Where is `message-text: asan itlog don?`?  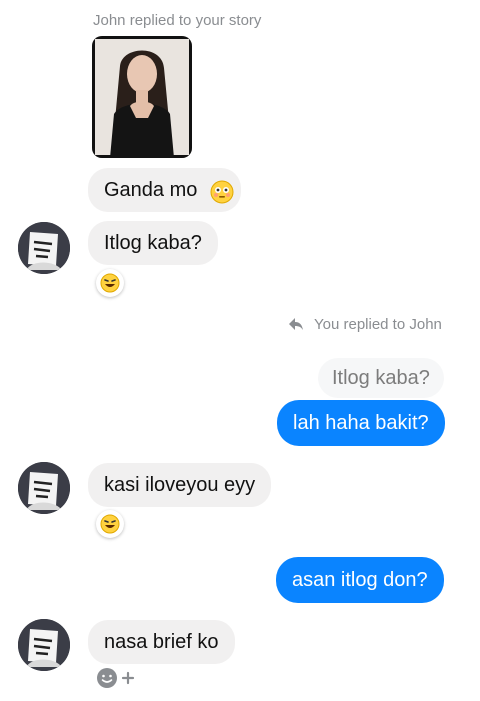 message-text: asan itlog don? is located at coordinates (360, 580).